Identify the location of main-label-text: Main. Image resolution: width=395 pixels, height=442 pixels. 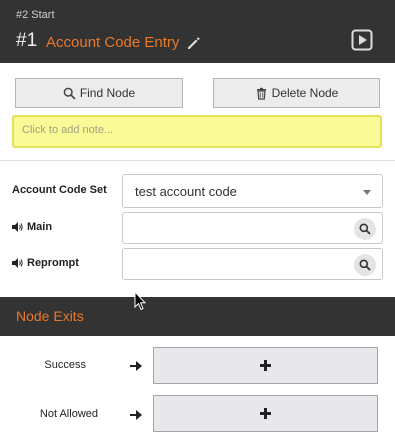
(40, 227).